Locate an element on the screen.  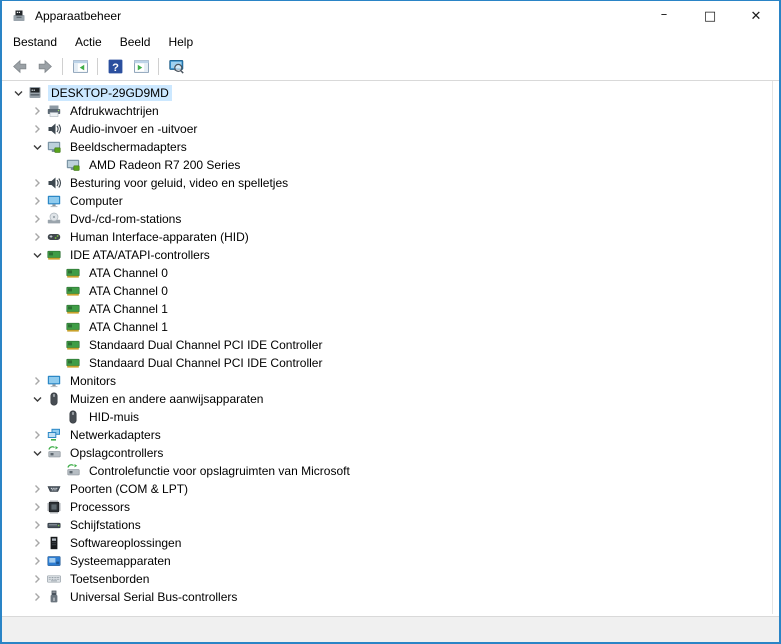
action-pane-toggle-button is located at coordinates (141, 67).